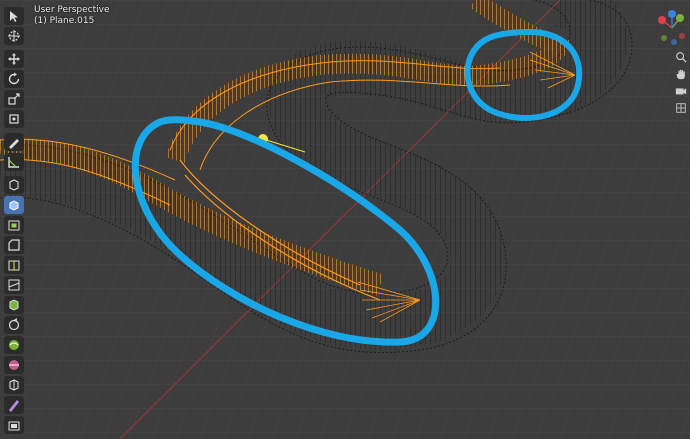 The image size is (690, 439). I want to click on toggle-perspective-button, so click(681, 108).